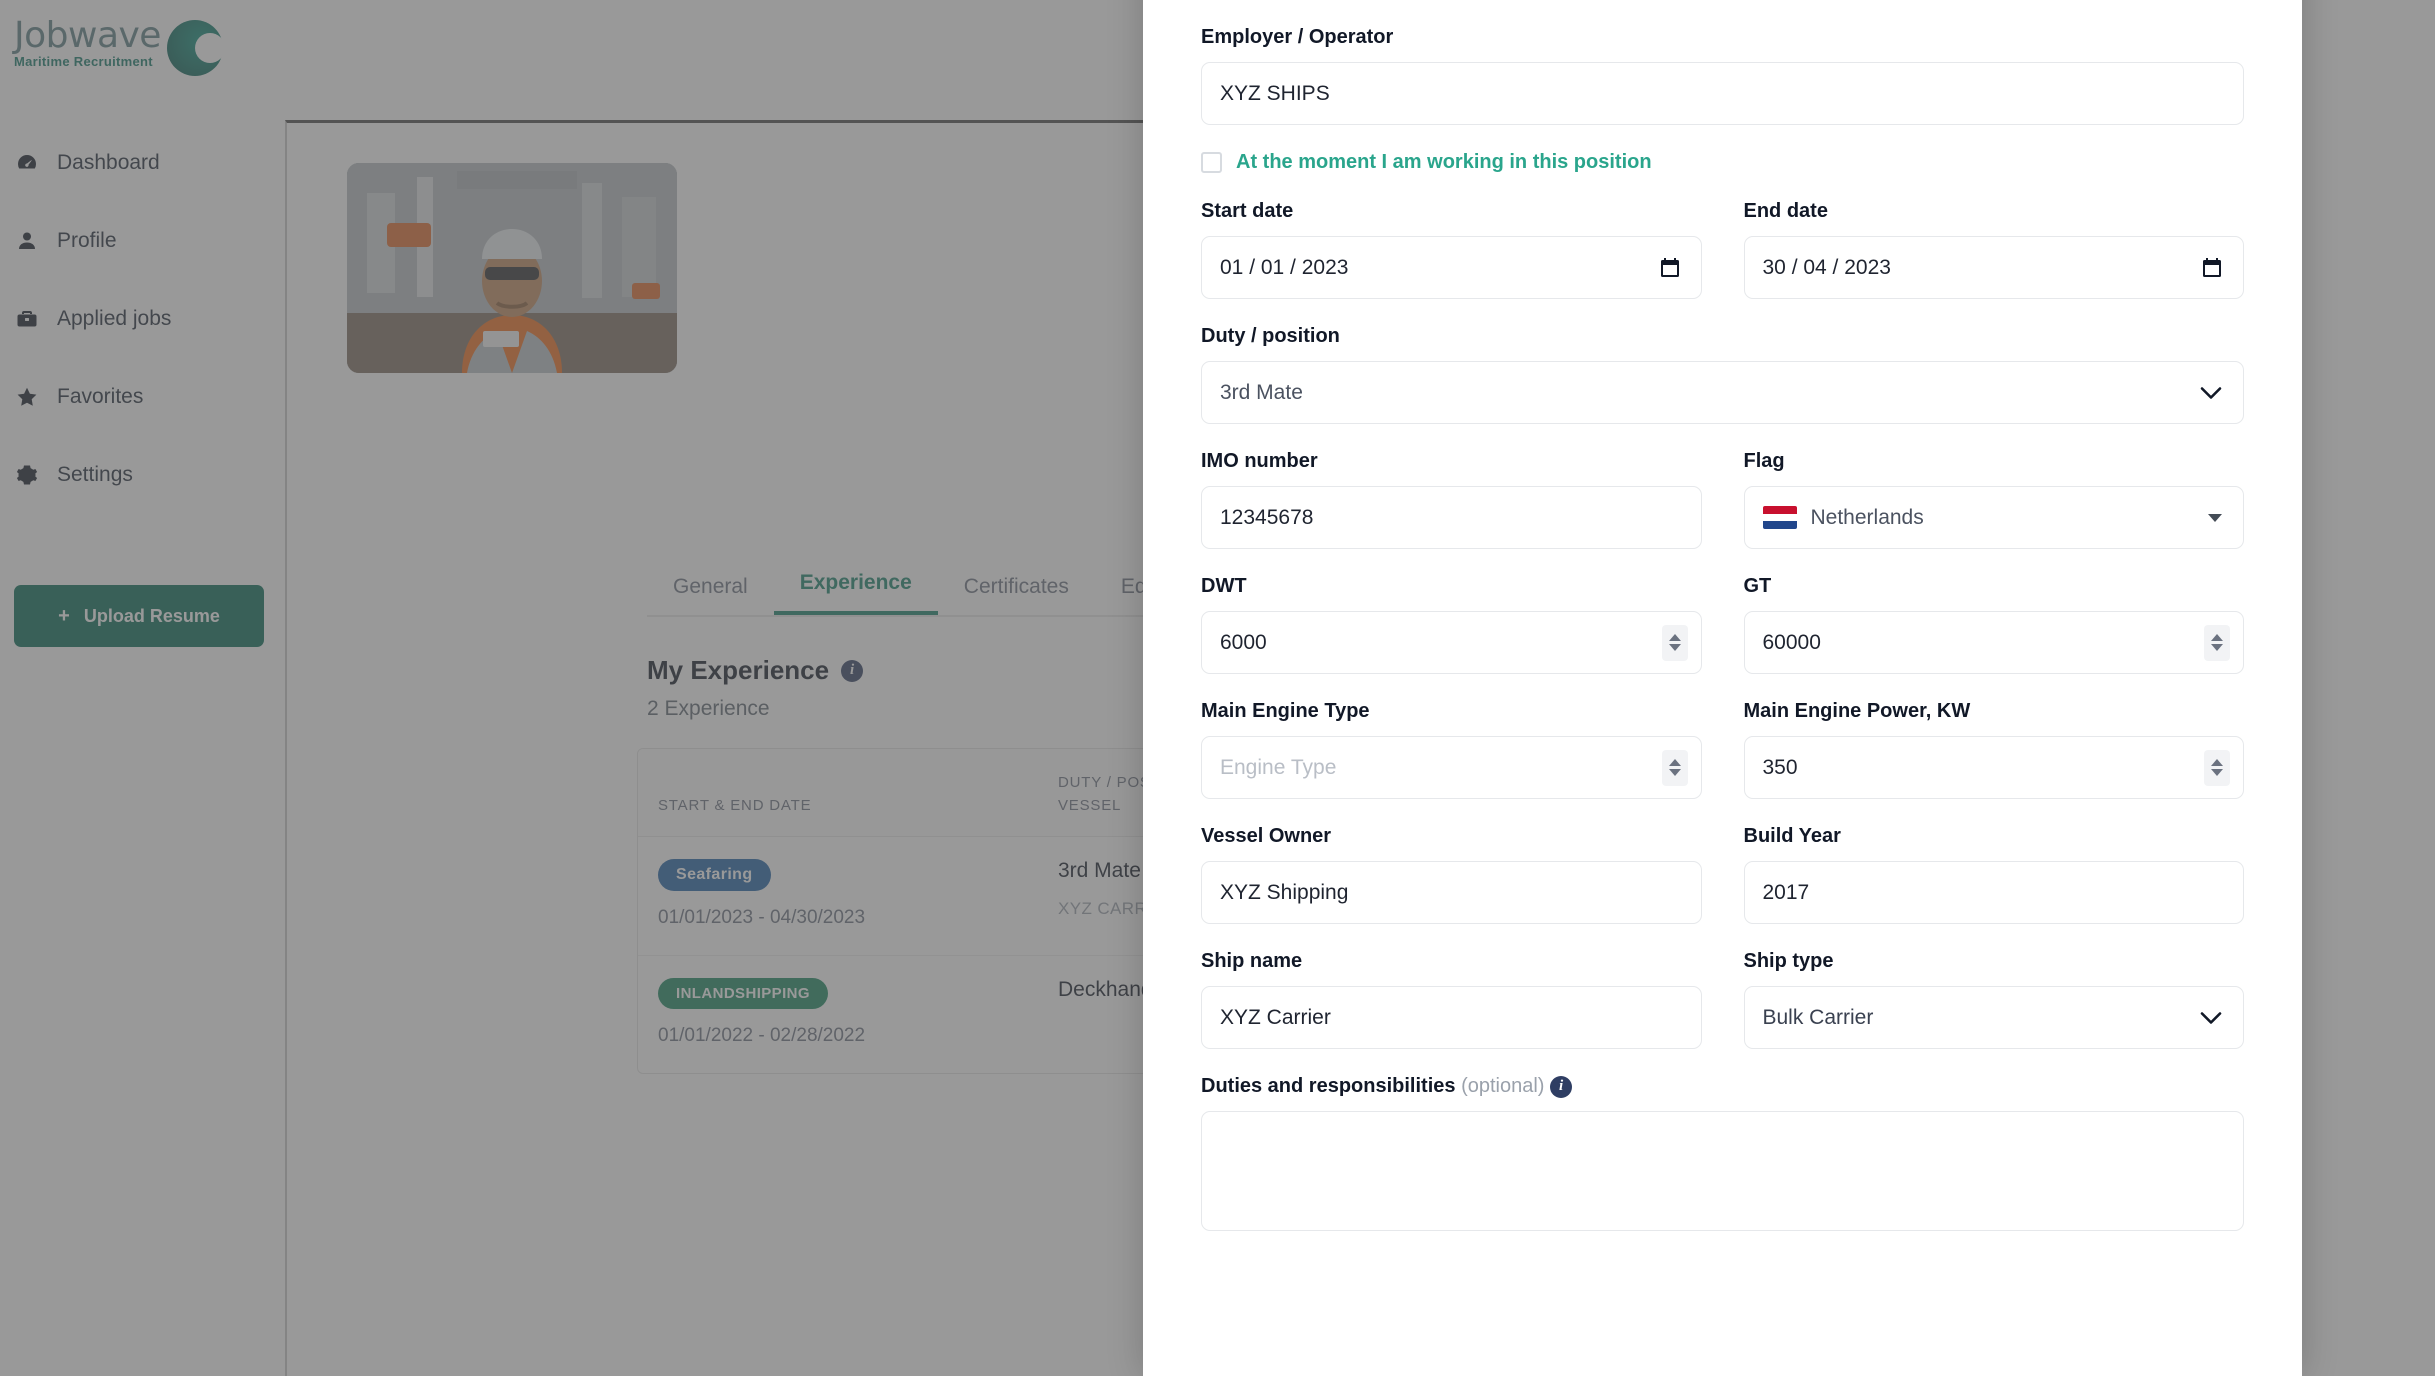 Image resolution: width=2435 pixels, height=1376 pixels. I want to click on build-year-group: Build Year 2017, so click(1993, 874).